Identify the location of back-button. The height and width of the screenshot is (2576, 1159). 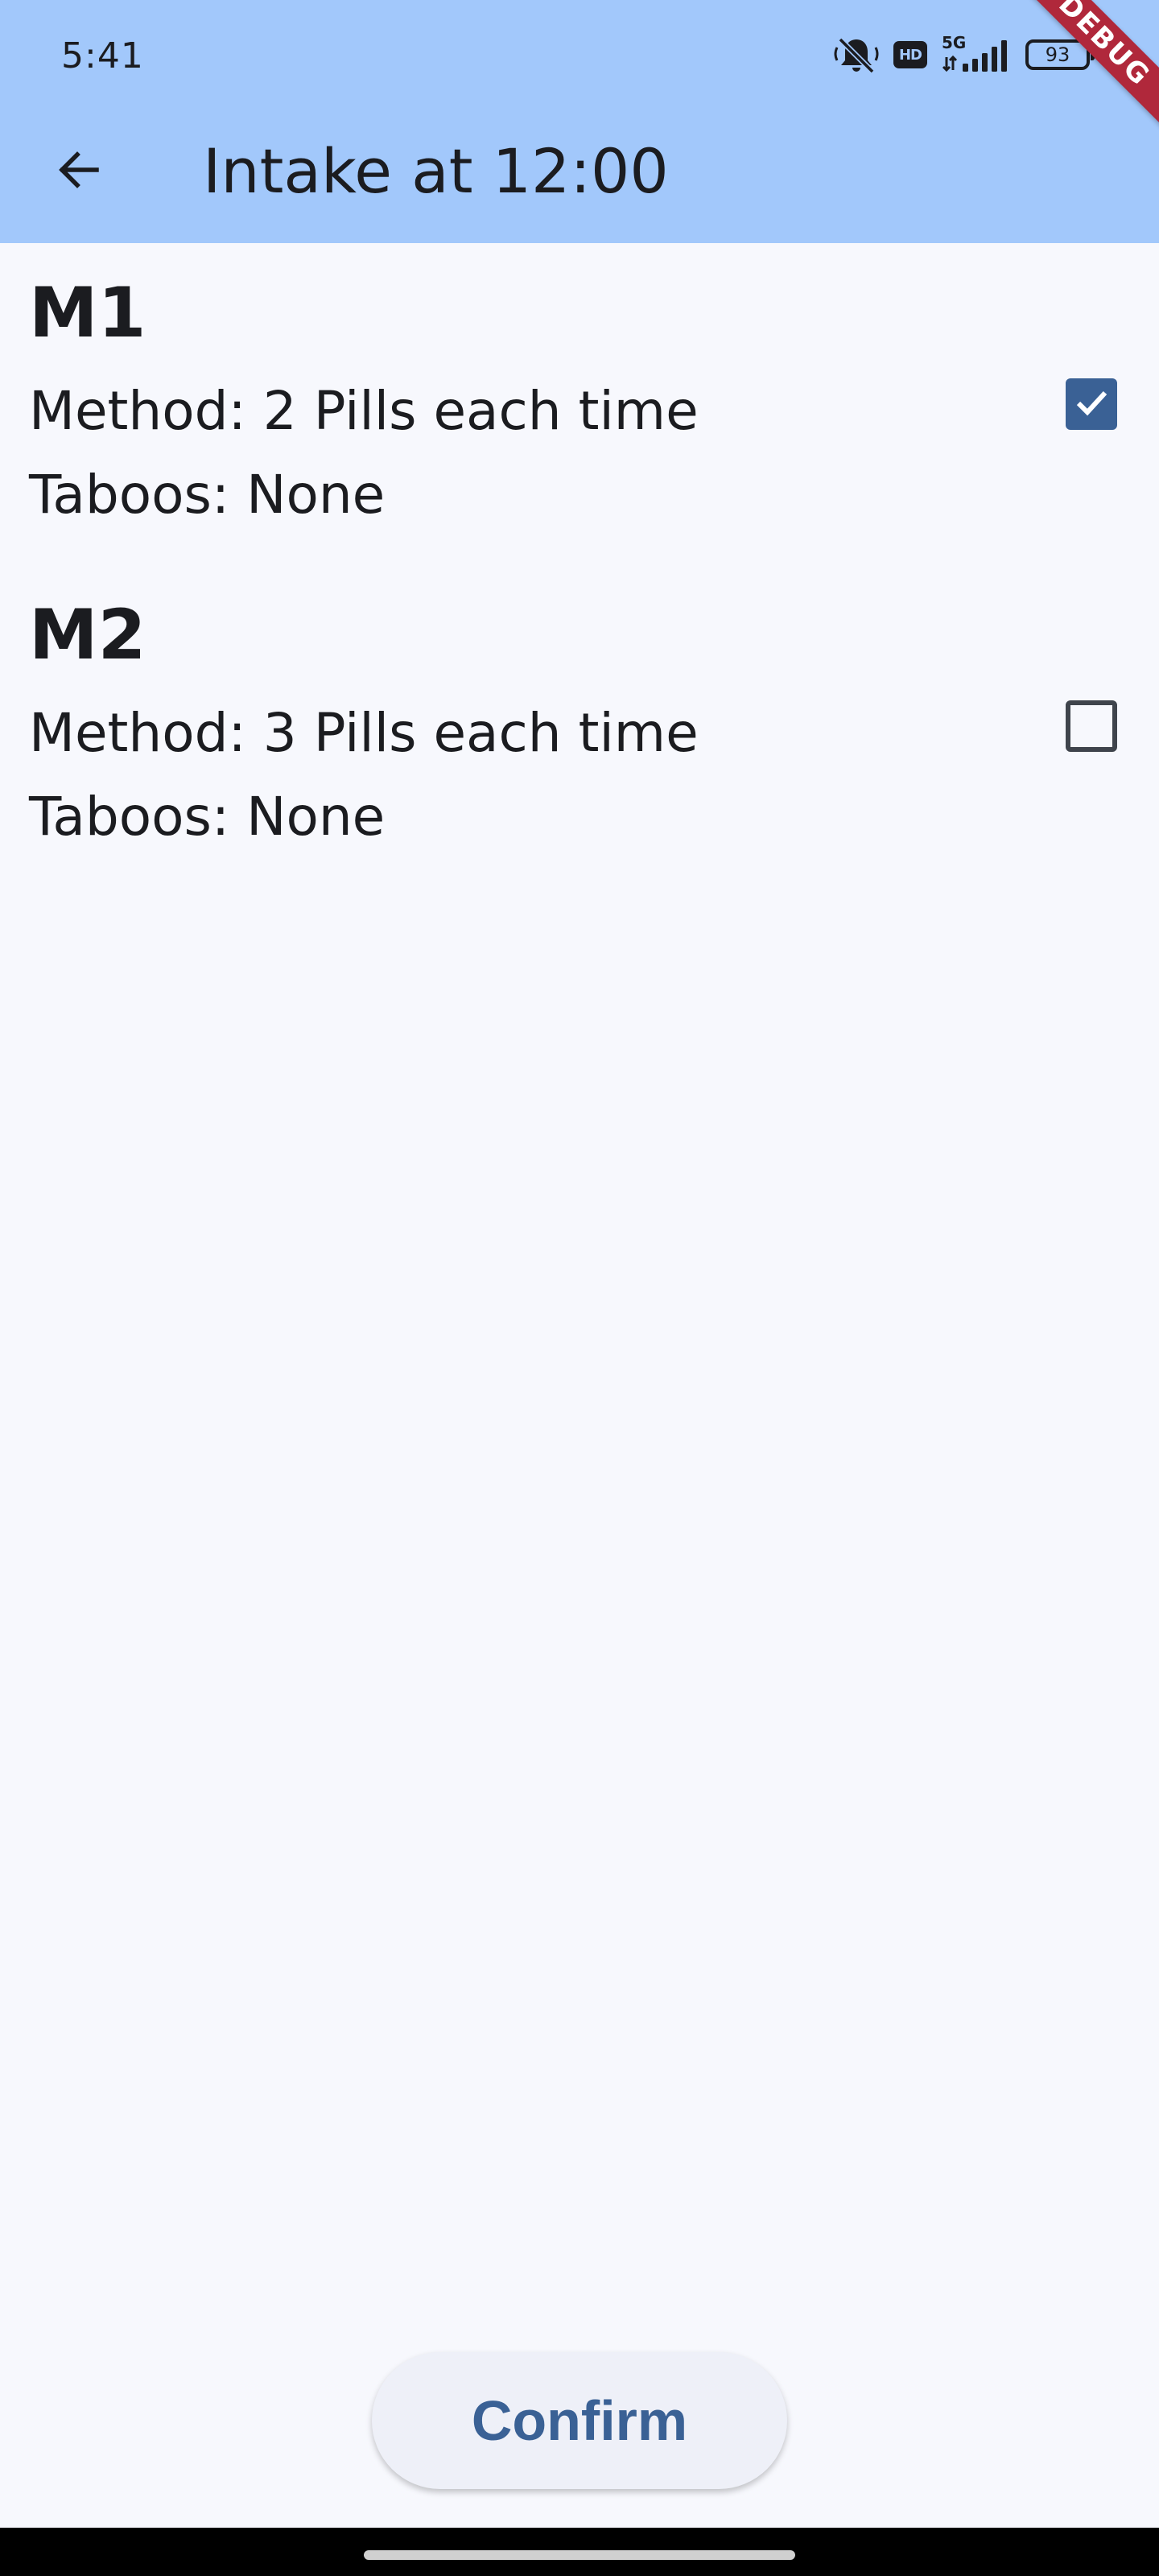
(79, 171).